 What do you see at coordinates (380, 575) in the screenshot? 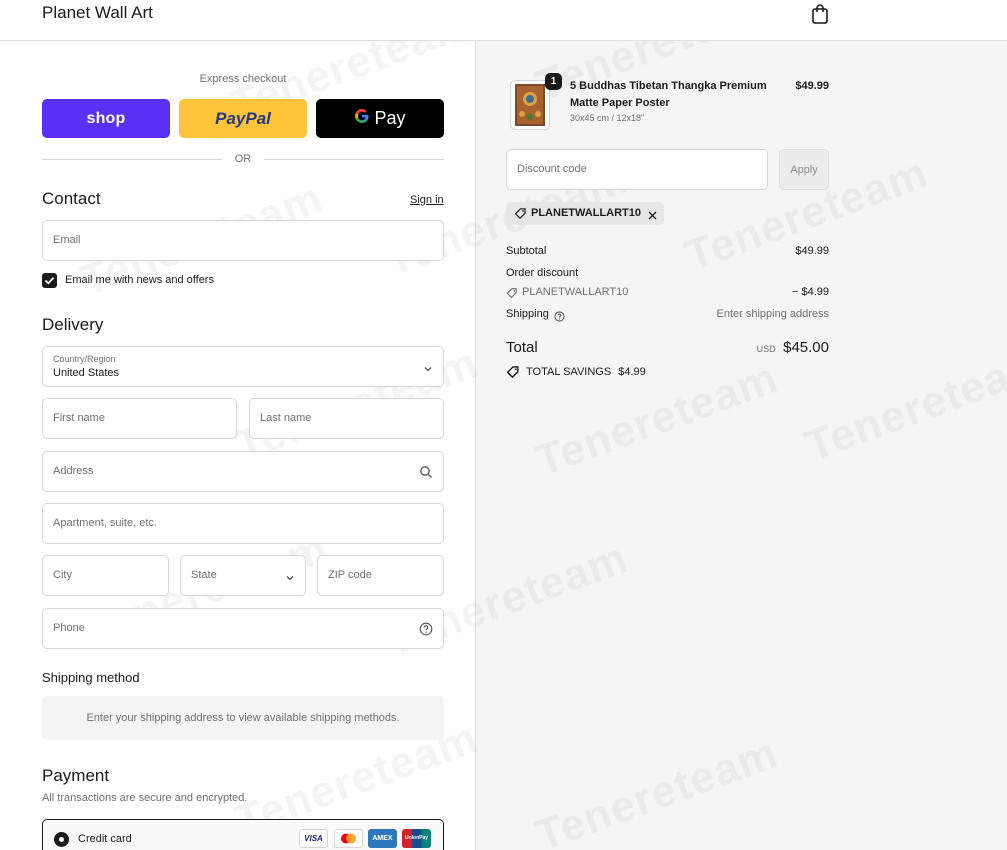
I see `zip-field: ZIP code` at bounding box center [380, 575].